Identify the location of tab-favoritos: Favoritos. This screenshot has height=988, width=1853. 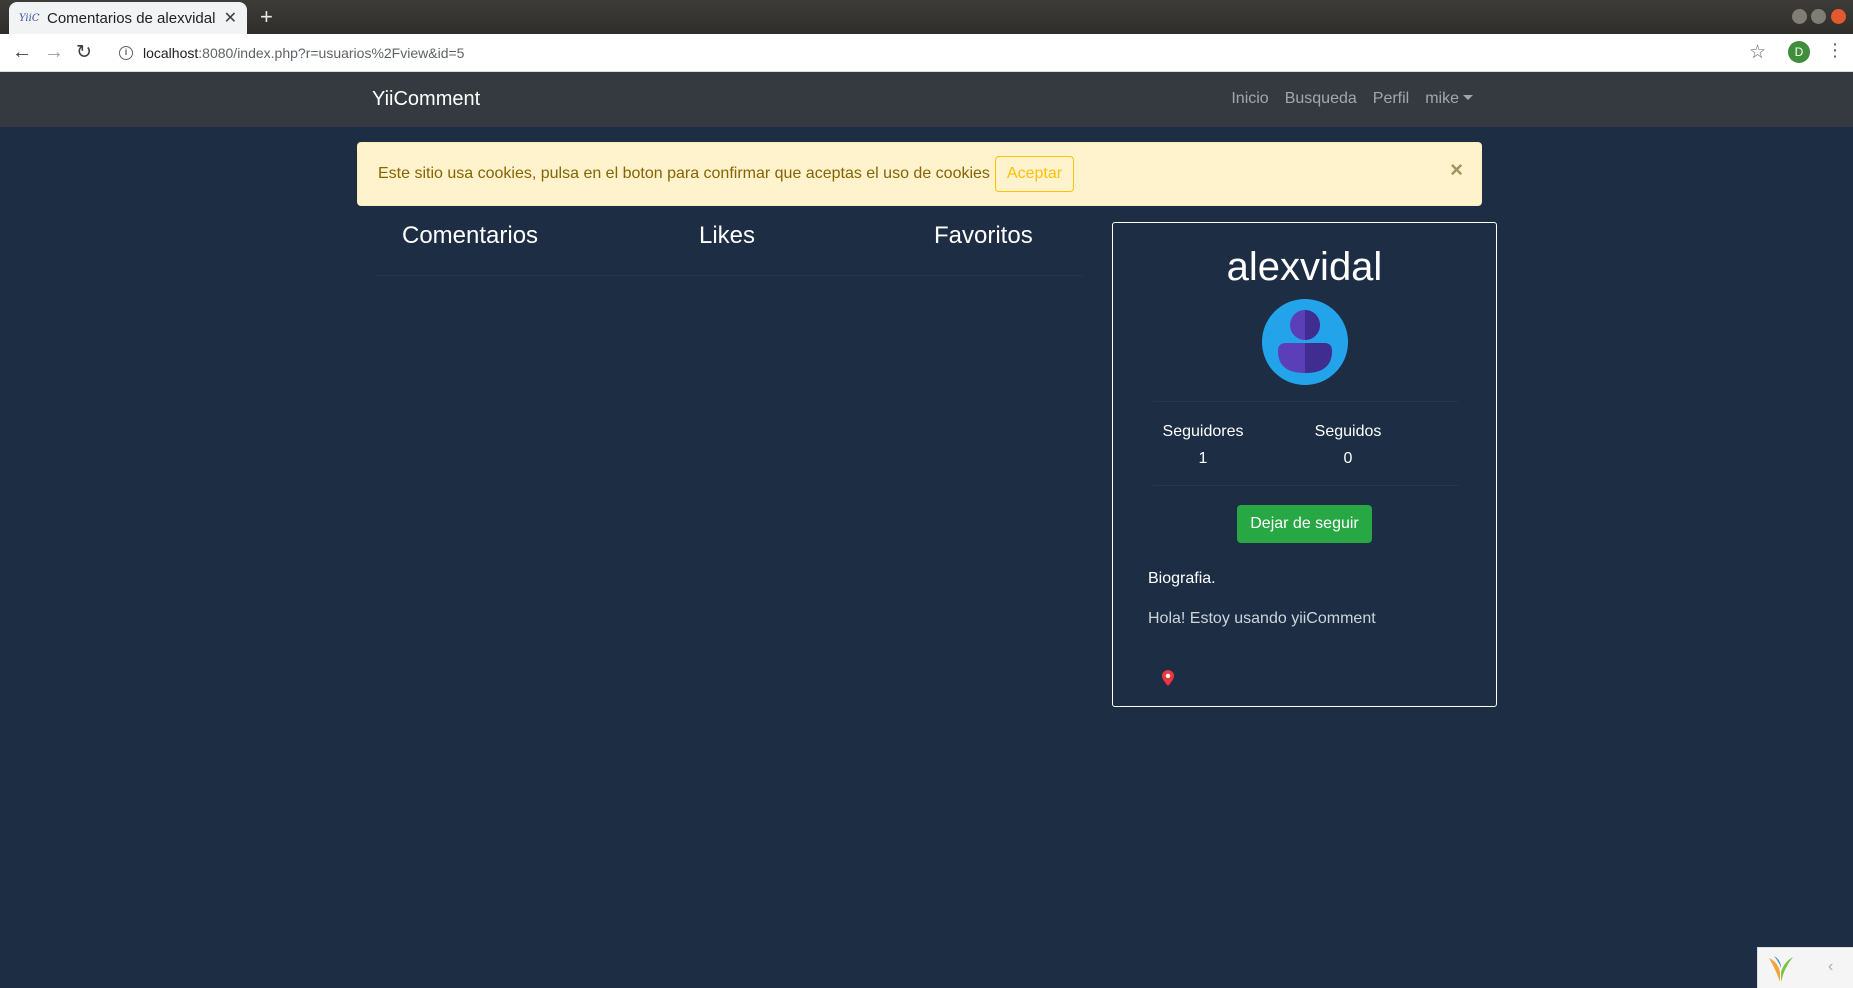
(983, 236).